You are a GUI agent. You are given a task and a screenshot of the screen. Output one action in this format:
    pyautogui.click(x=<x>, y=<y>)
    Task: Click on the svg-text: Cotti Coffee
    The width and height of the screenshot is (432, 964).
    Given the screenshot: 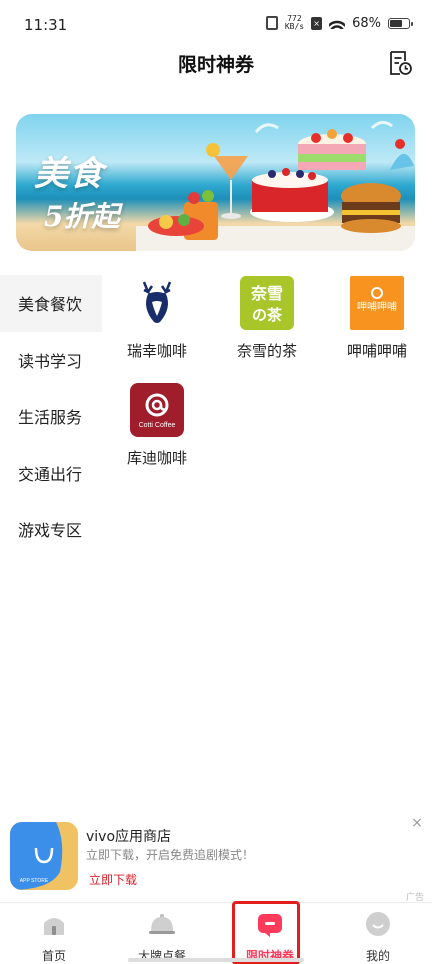 What is the action you would take?
    pyautogui.click(x=157, y=425)
    